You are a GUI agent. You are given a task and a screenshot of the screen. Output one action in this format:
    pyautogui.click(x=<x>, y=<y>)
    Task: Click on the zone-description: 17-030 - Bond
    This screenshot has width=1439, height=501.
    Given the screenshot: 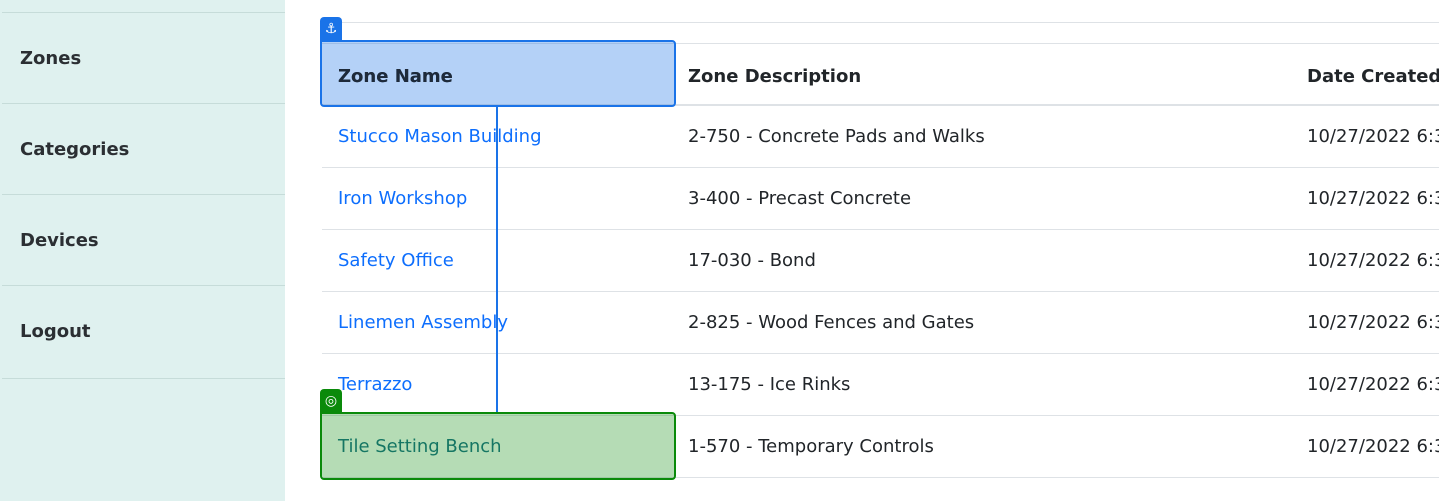 What is the action you would take?
    pyautogui.click(x=752, y=260)
    